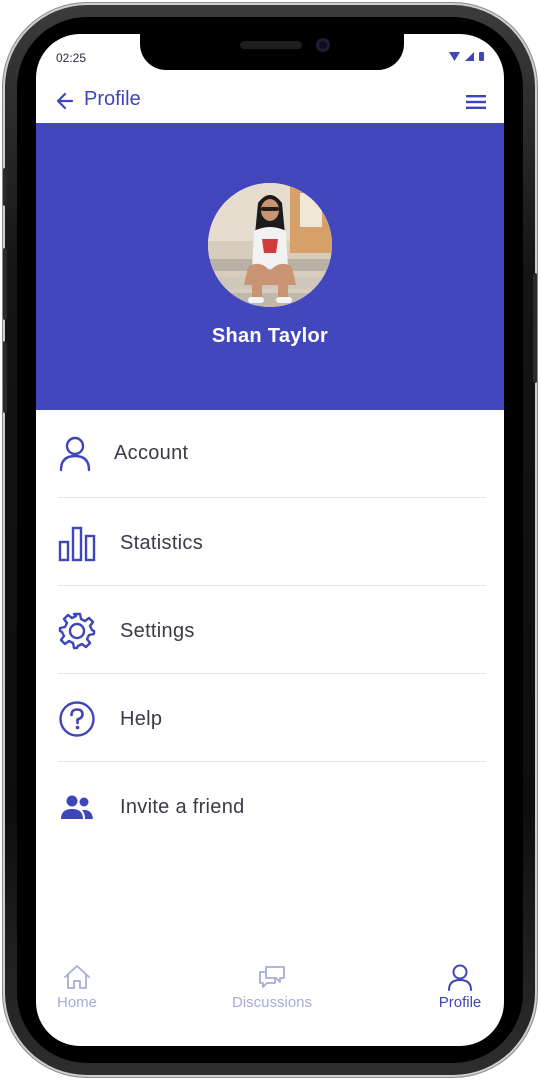  I want to click on menu-item-label: Statistics, so click(162, 543).